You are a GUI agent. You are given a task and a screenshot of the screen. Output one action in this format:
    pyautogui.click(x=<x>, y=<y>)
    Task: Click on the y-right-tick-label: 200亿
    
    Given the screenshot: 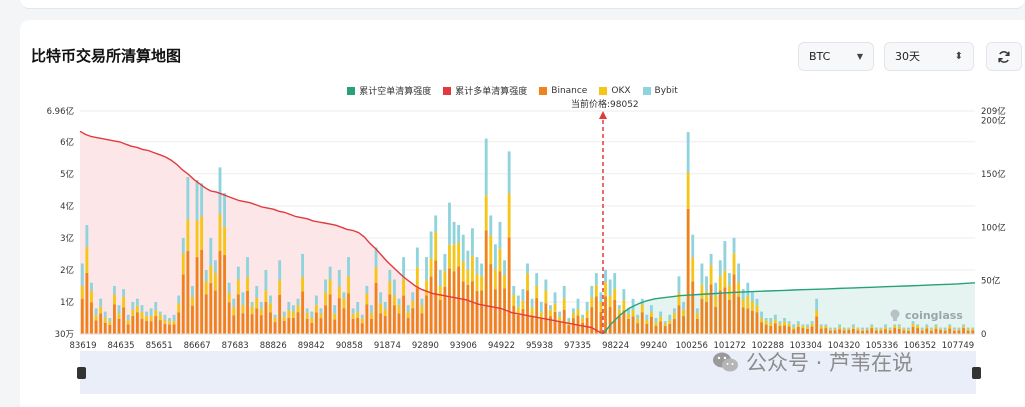 What is the action you would take?
    pyautogui.click(x=993, y=121)
    